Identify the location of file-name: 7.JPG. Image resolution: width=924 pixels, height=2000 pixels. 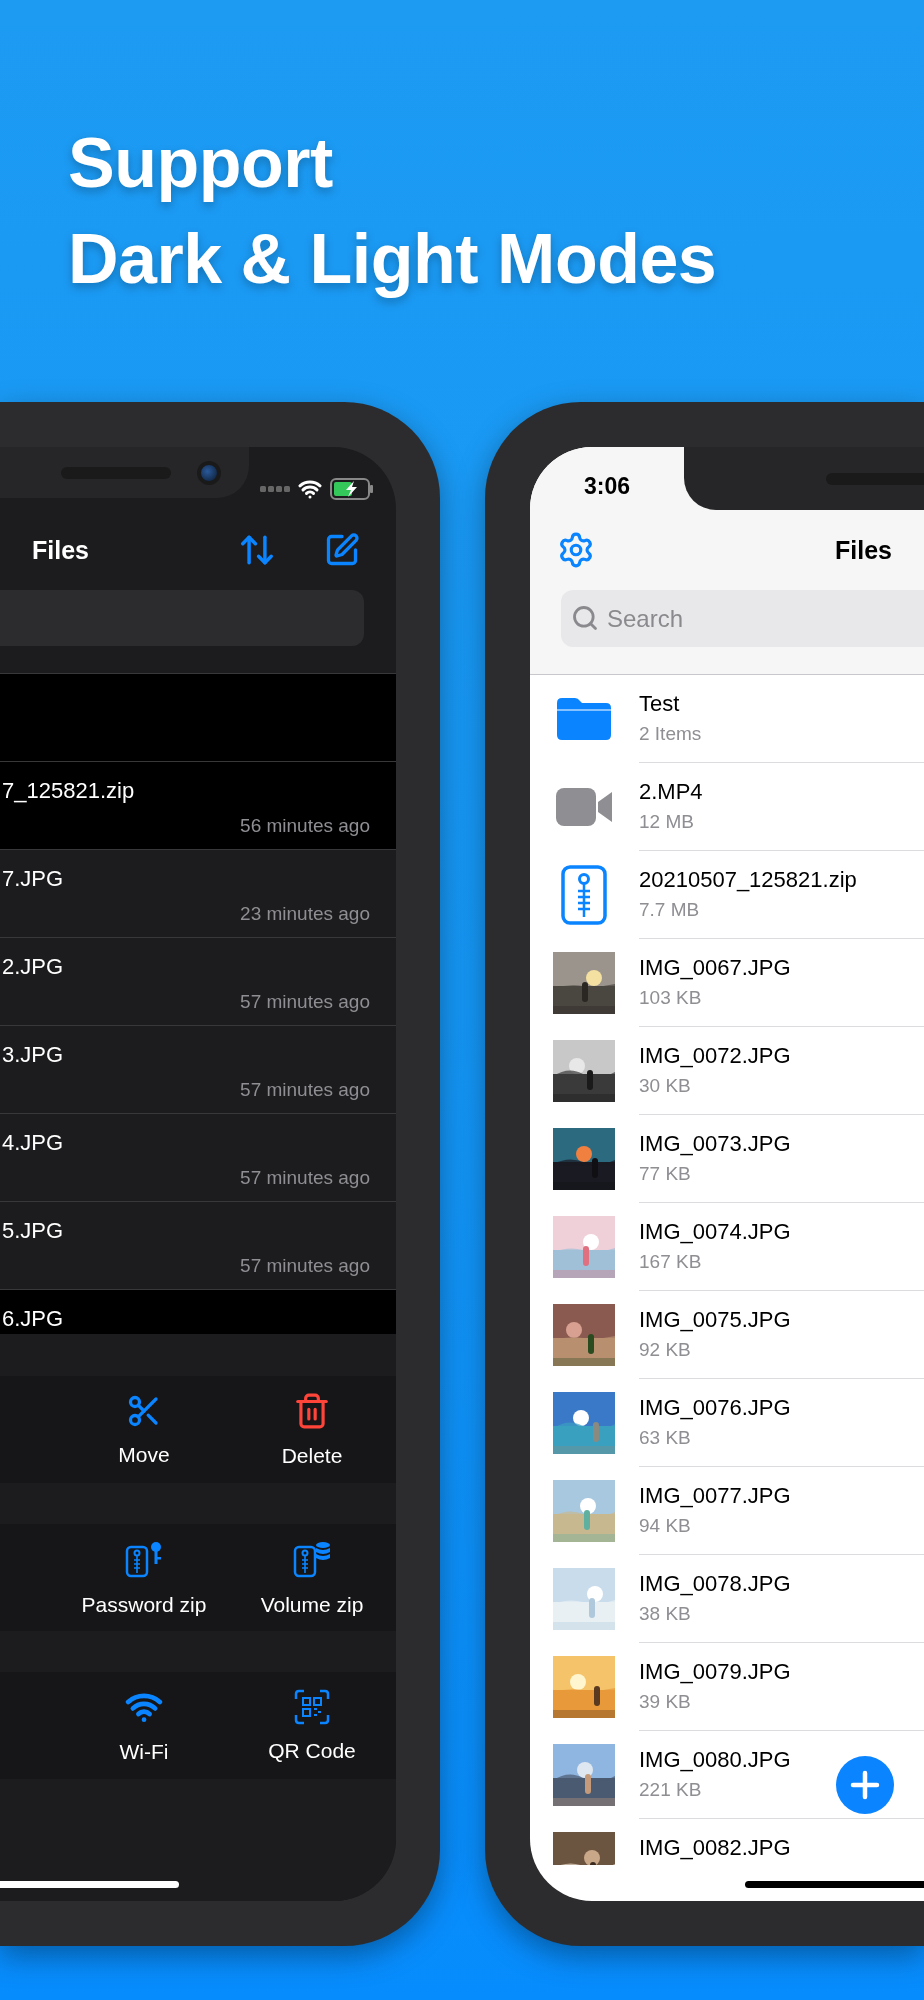
(33, 879).